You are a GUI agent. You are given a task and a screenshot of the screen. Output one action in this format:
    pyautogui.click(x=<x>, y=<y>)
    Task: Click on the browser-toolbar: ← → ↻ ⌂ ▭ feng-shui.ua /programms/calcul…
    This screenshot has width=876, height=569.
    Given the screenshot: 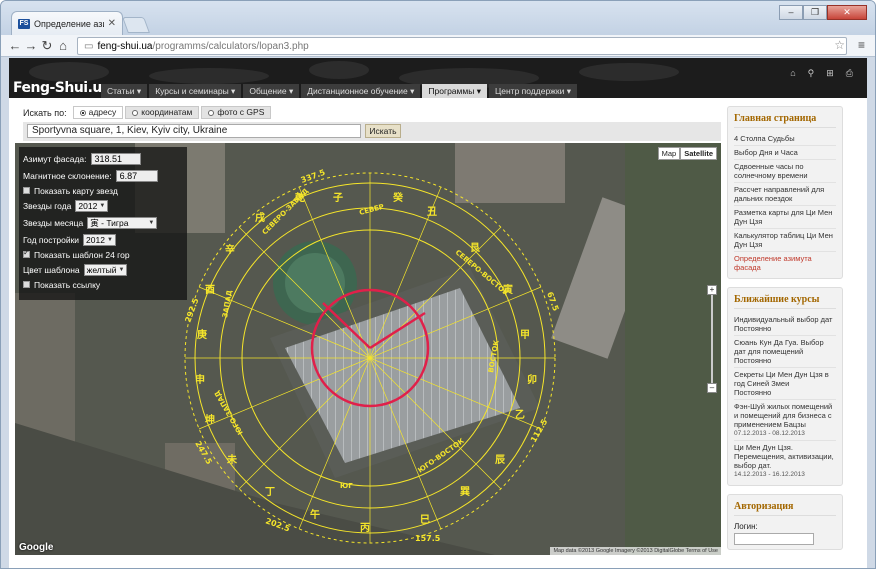 What is the action you would take?
    pyautogui.click(x=438, y=46)
    